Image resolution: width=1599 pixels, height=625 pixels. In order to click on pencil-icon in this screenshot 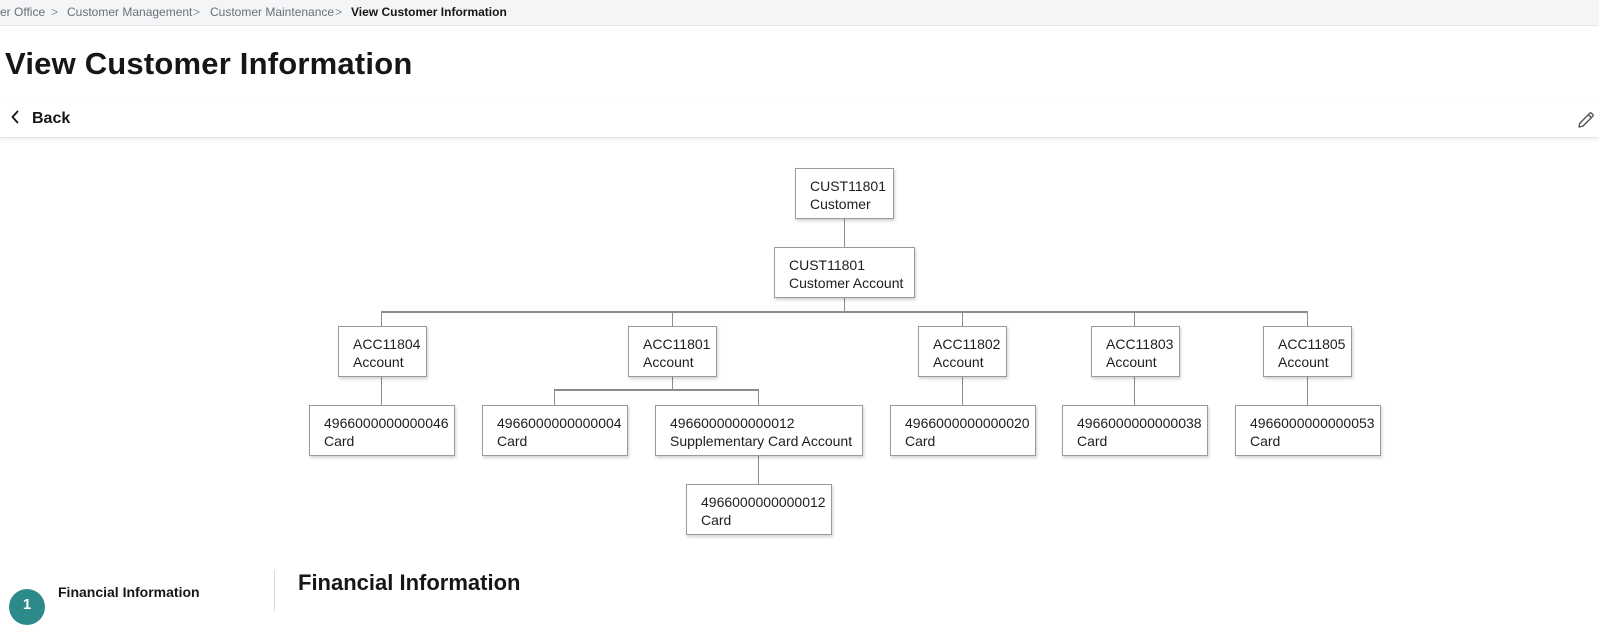, I will do `click(1586, 120)`.